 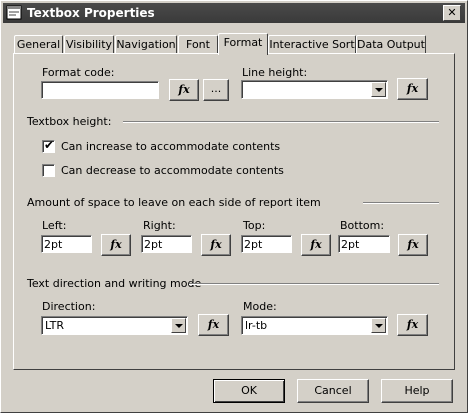 What do you see at coordinates (412, 89) in the screenshot?
I see `line-height-fx-button: fx` at bounding box center [412, 89].